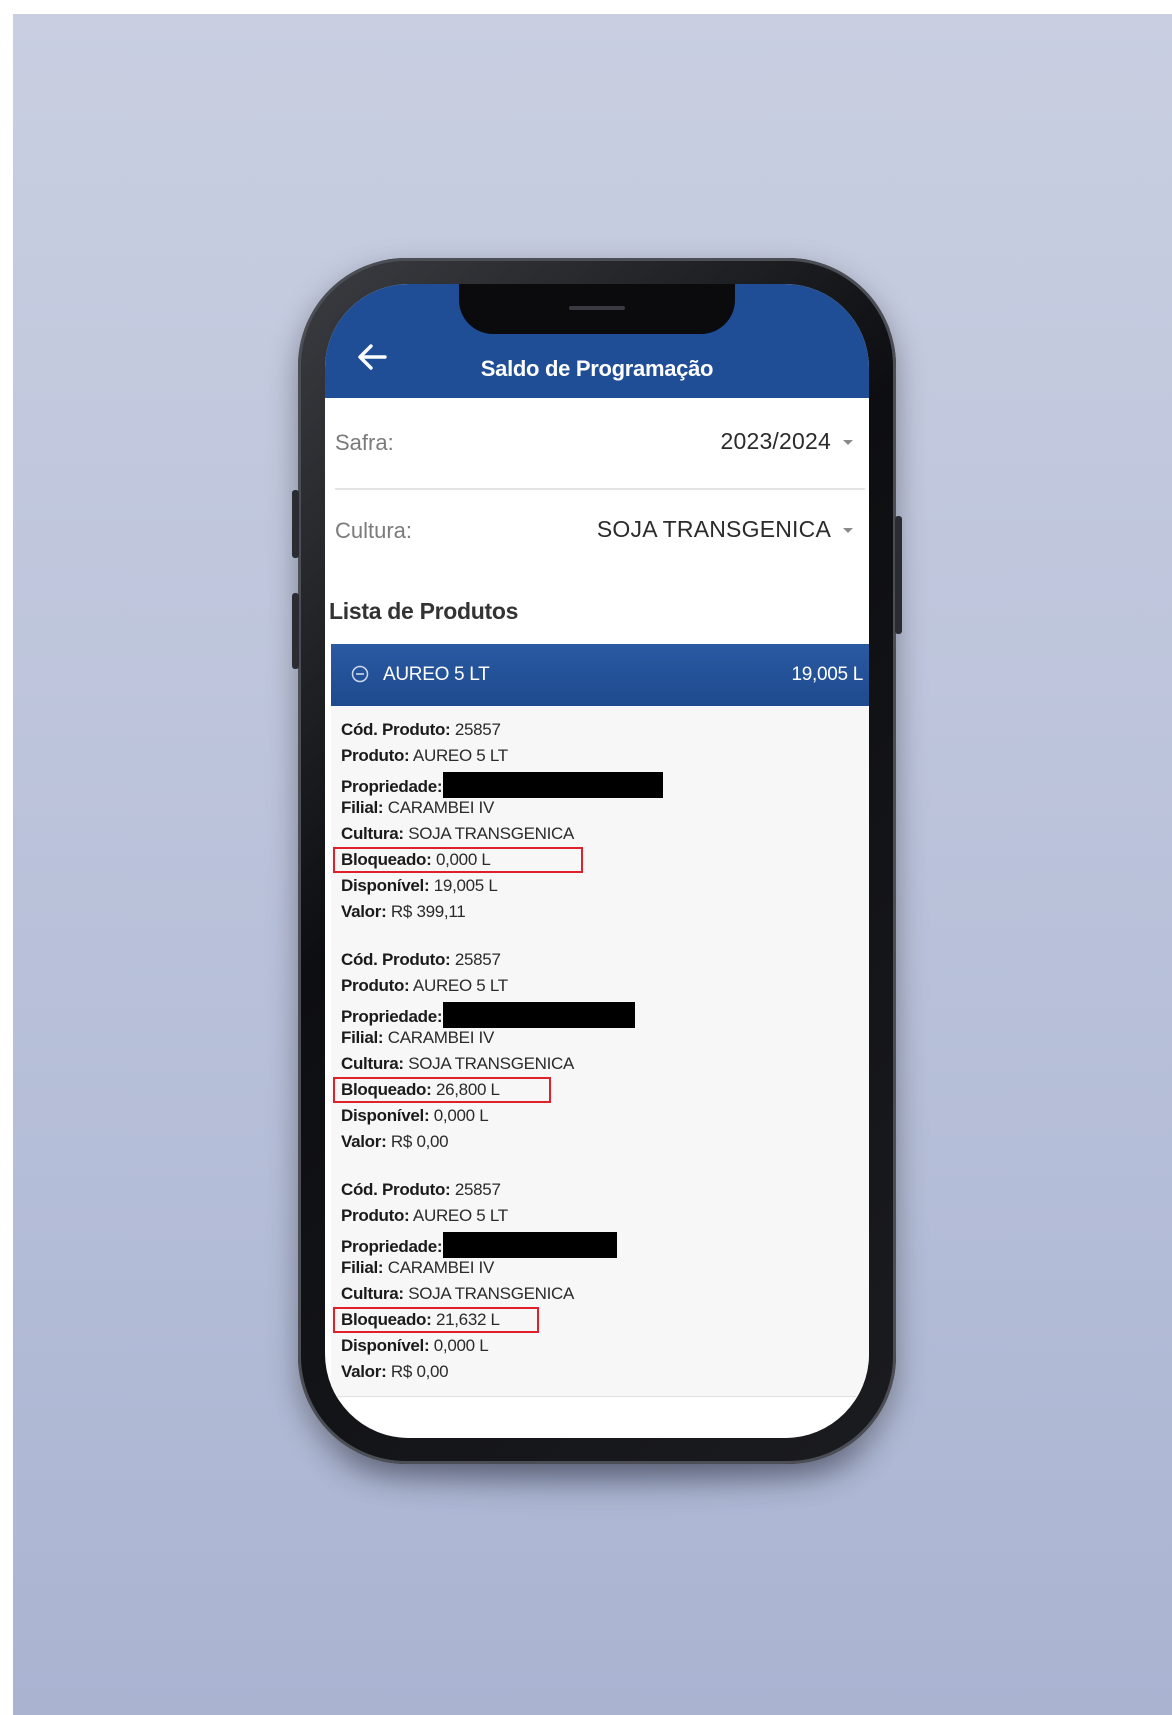 This screenshot has height=1715, width=1172. Describe the element at coordinates (714, 529) in the screenshot. I see `cultura-value: SOJA TRANSGENICA` at that location.